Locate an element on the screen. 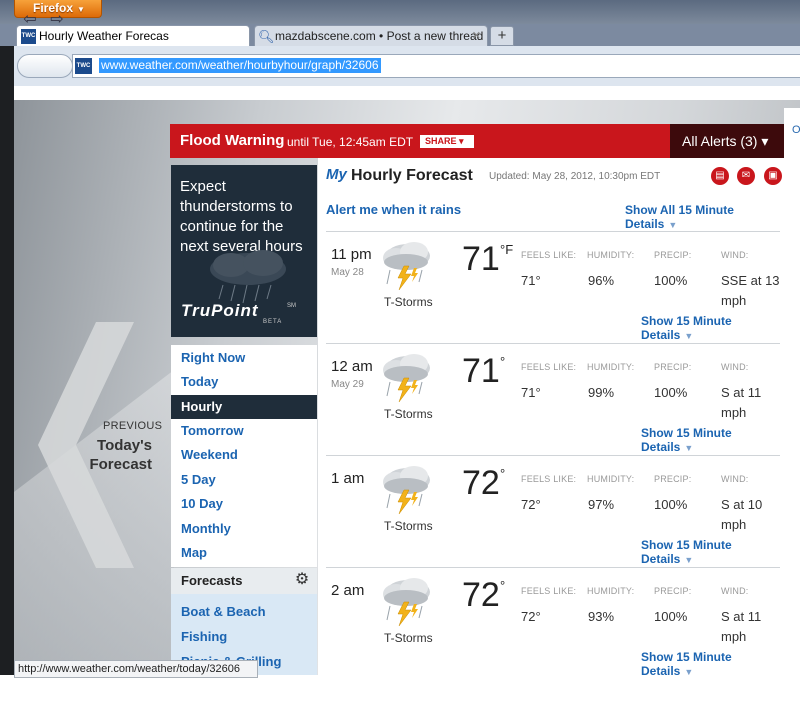 Image resolution: width=800 pixels, height=705 pixels. nav-monthly: Monthly is located at coordinates (244, 529).